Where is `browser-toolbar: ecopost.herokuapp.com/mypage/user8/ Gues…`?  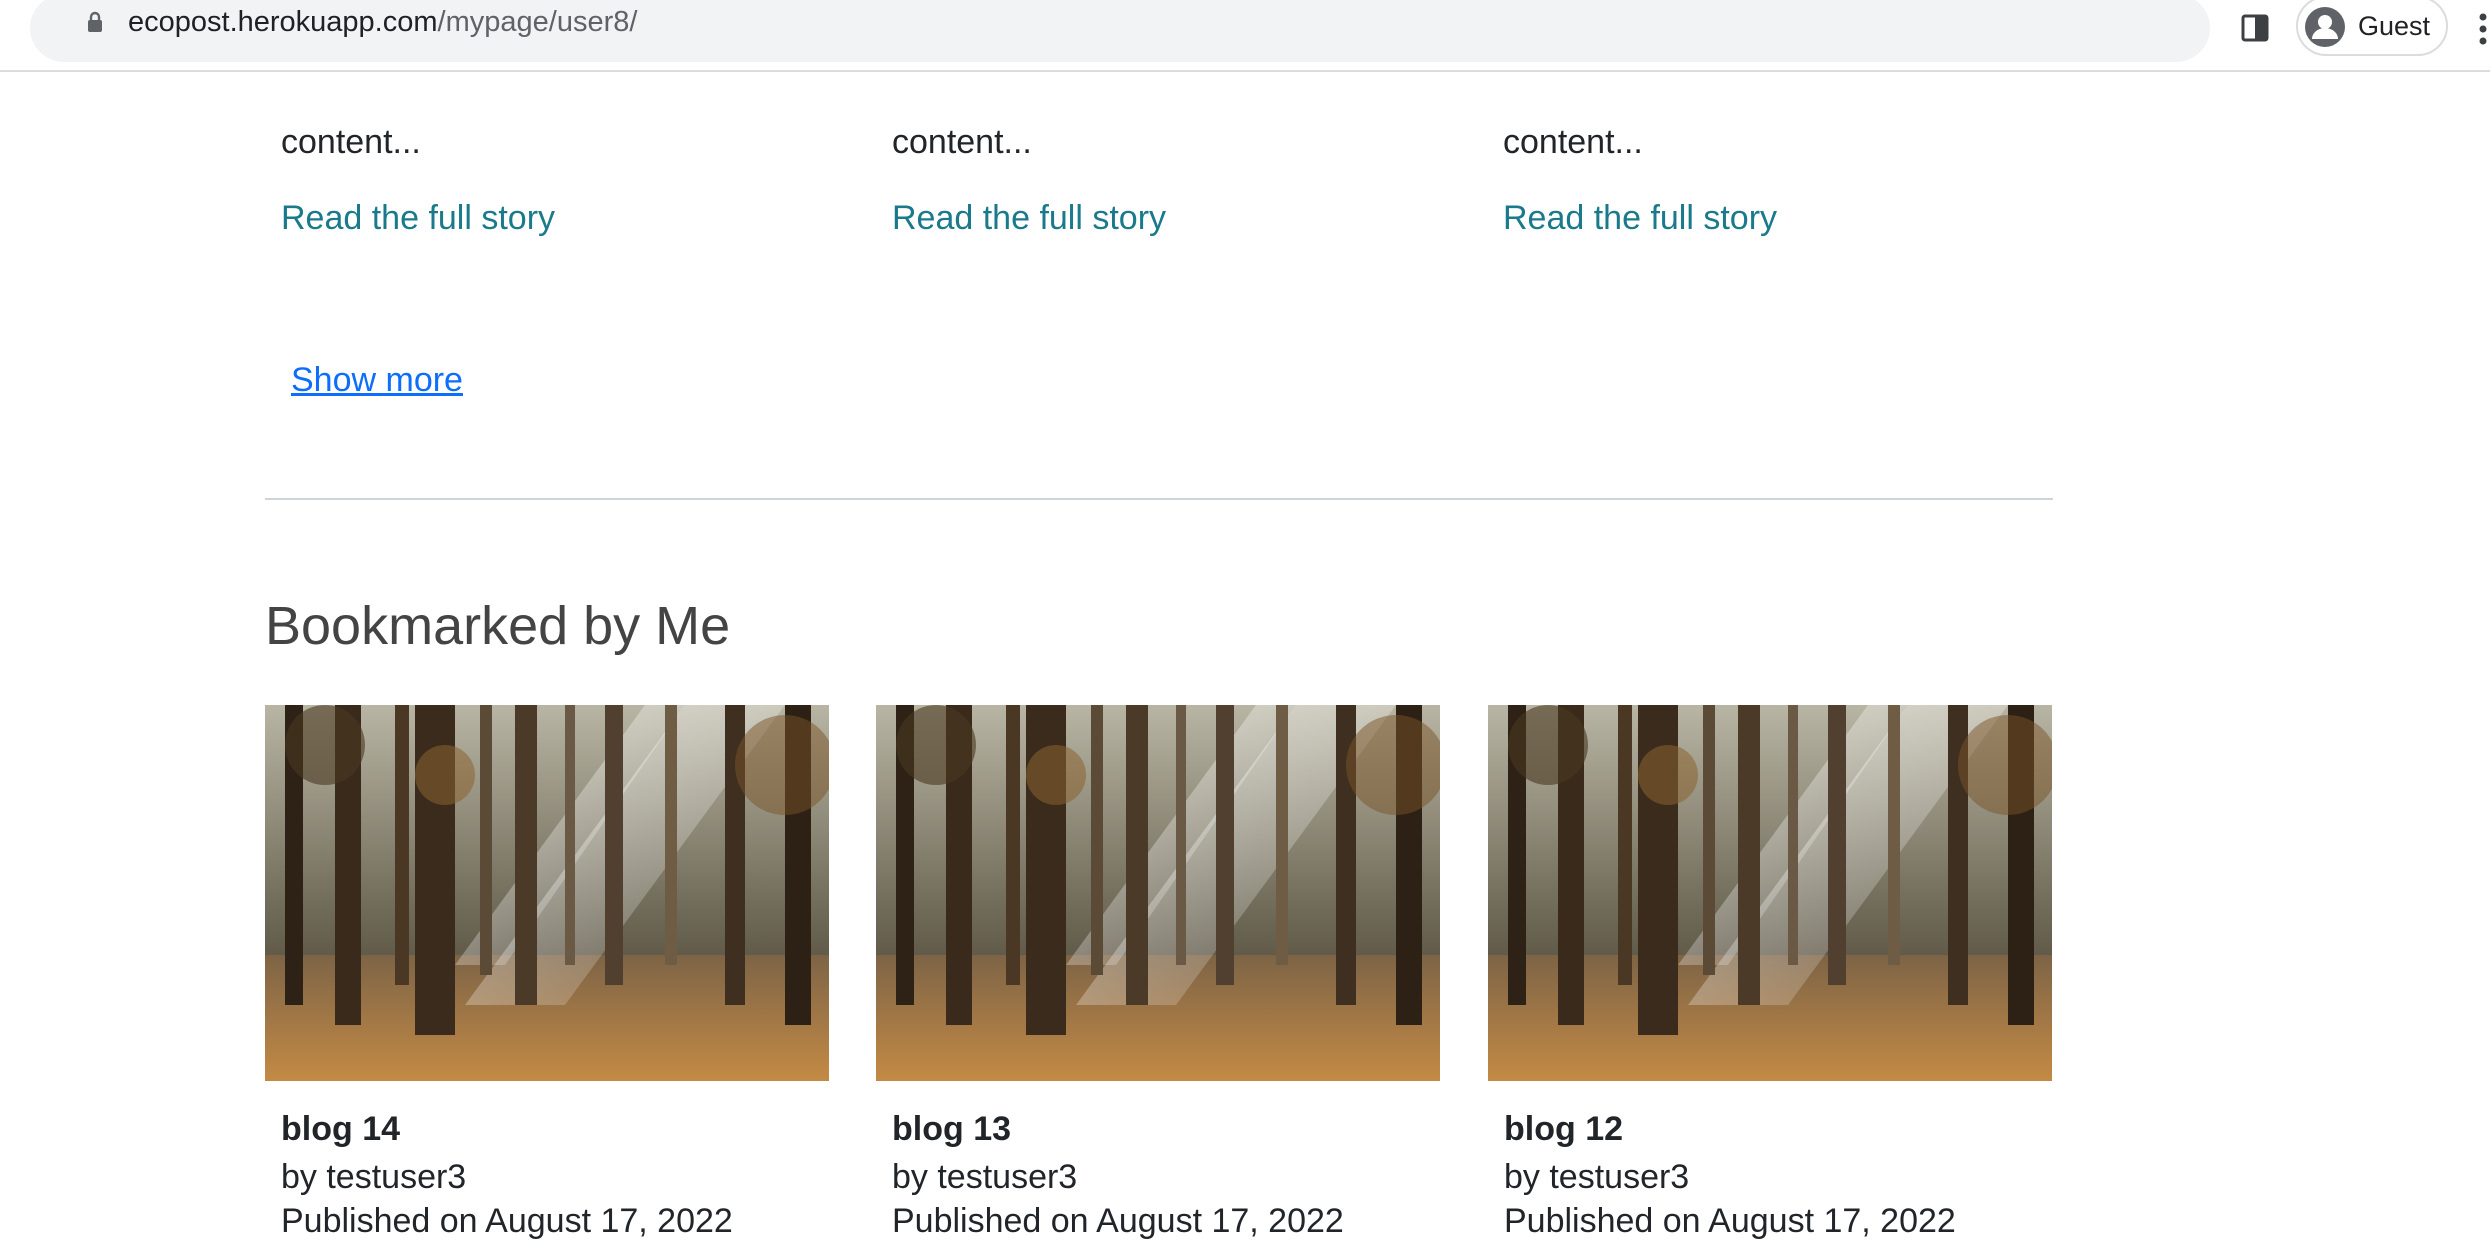 browser-toolbar: ecopost.herokuapp.com/mypage/user8/ Gues… is located at coordinates (1245, 36).